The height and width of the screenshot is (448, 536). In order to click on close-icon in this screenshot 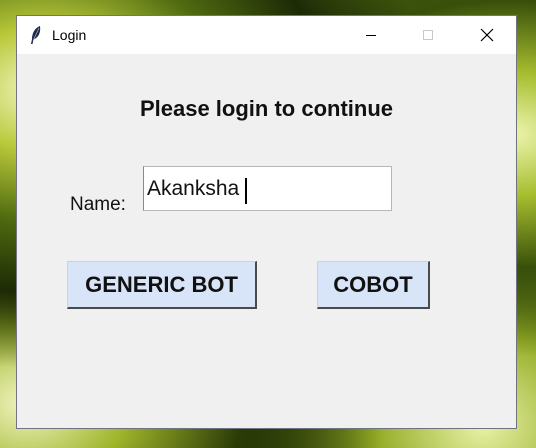, I will do `click(487, 35)`.